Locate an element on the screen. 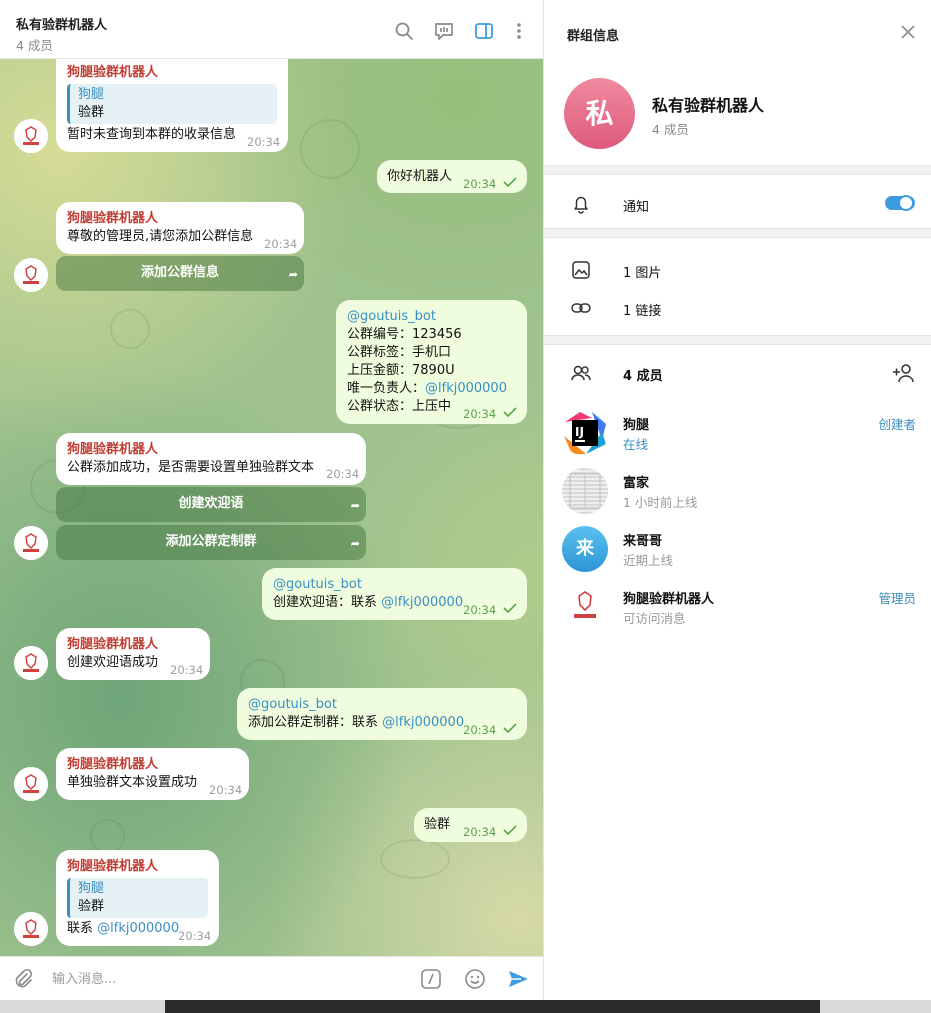 This screenshot has height=1013, width=931. message-bubble: 你好机器人 20:34 is located at coordinates (452, 176).